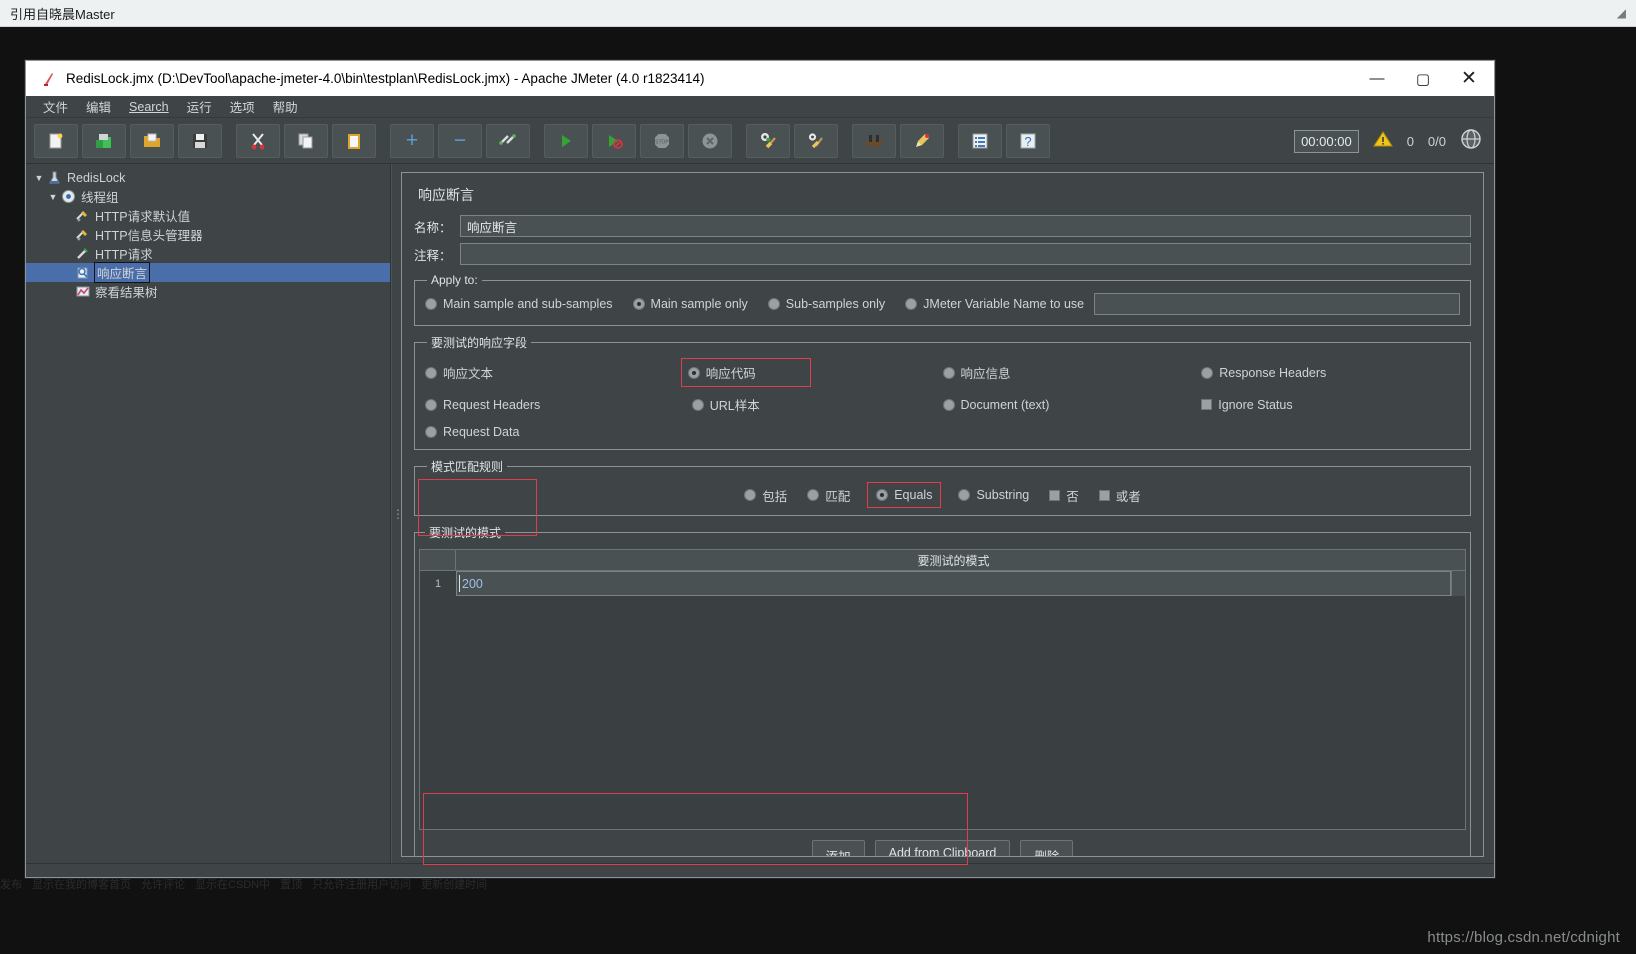 This screenshot has width=1636, height=954. I want to click on comment-input, so click(965, 254).